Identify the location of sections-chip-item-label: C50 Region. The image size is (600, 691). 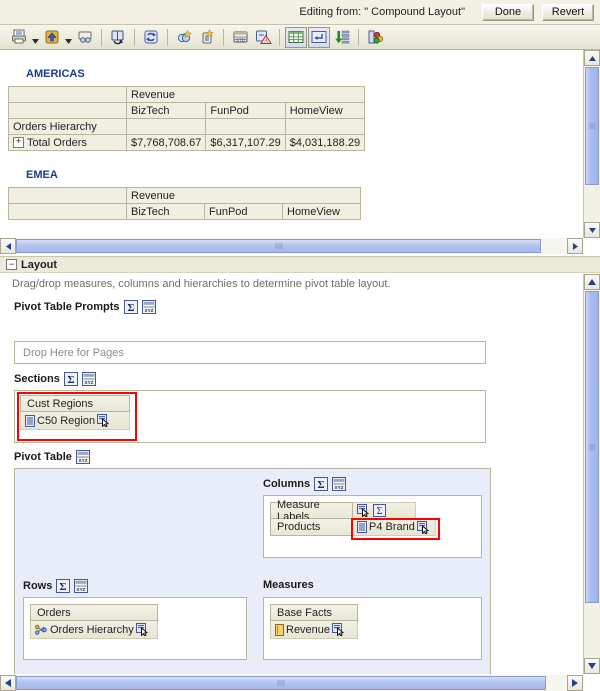
(66, 420).